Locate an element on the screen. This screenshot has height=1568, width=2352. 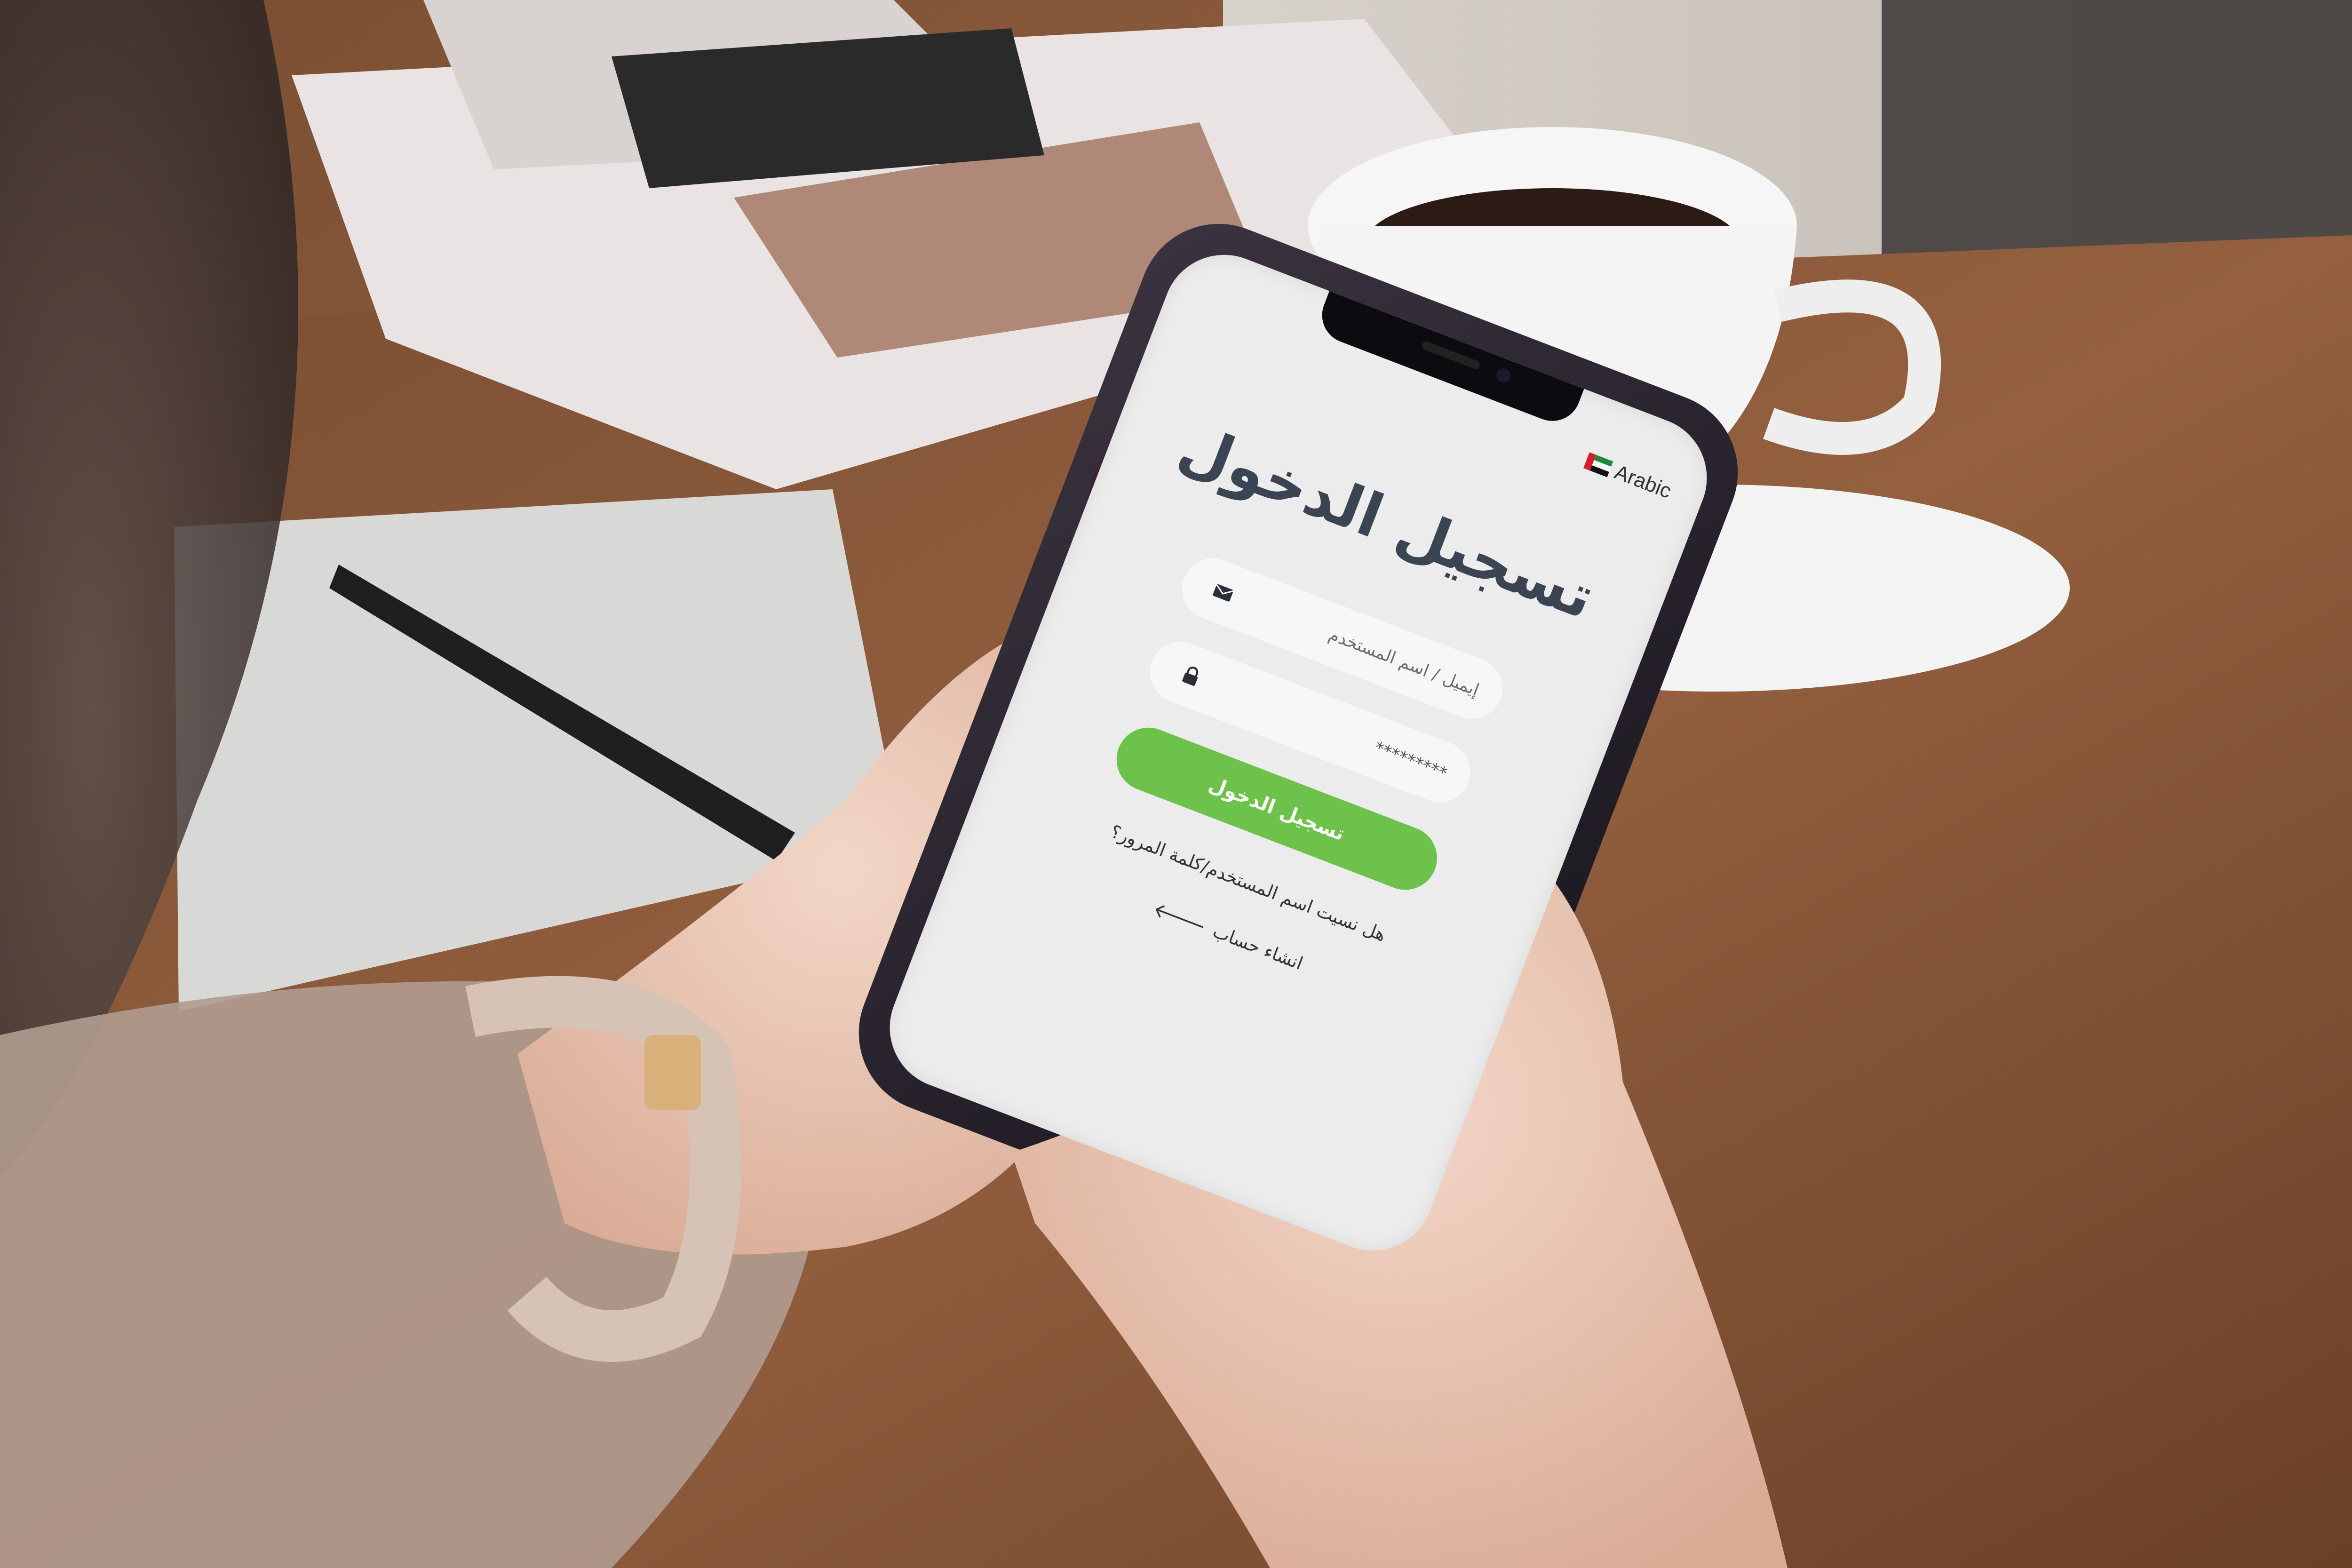
arrow-left-icon: 🡐 is located at coordinates (1179, 918).